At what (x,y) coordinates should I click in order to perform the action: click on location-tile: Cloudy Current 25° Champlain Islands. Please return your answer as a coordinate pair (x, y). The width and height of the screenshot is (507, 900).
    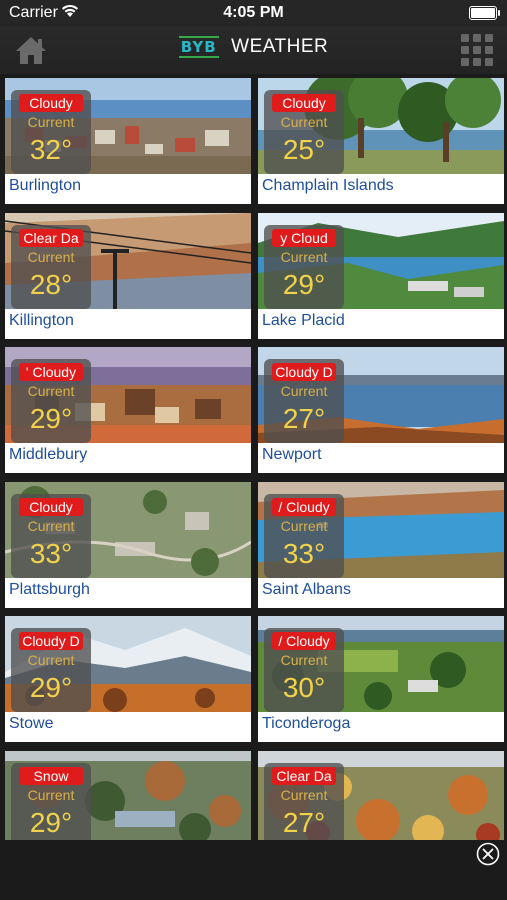
    Looking at the image, I should click on (381, 141).